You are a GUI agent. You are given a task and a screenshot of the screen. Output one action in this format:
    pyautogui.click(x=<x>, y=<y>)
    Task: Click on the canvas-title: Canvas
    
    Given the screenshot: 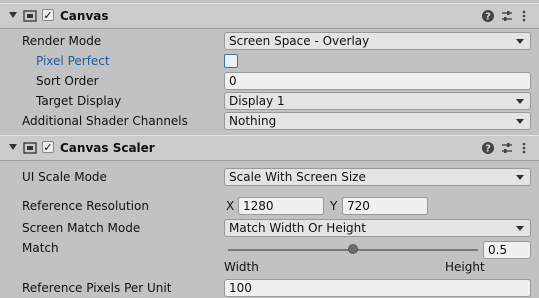 What is the action you would take?
    pyautogui.click(x=84, y=16)
    